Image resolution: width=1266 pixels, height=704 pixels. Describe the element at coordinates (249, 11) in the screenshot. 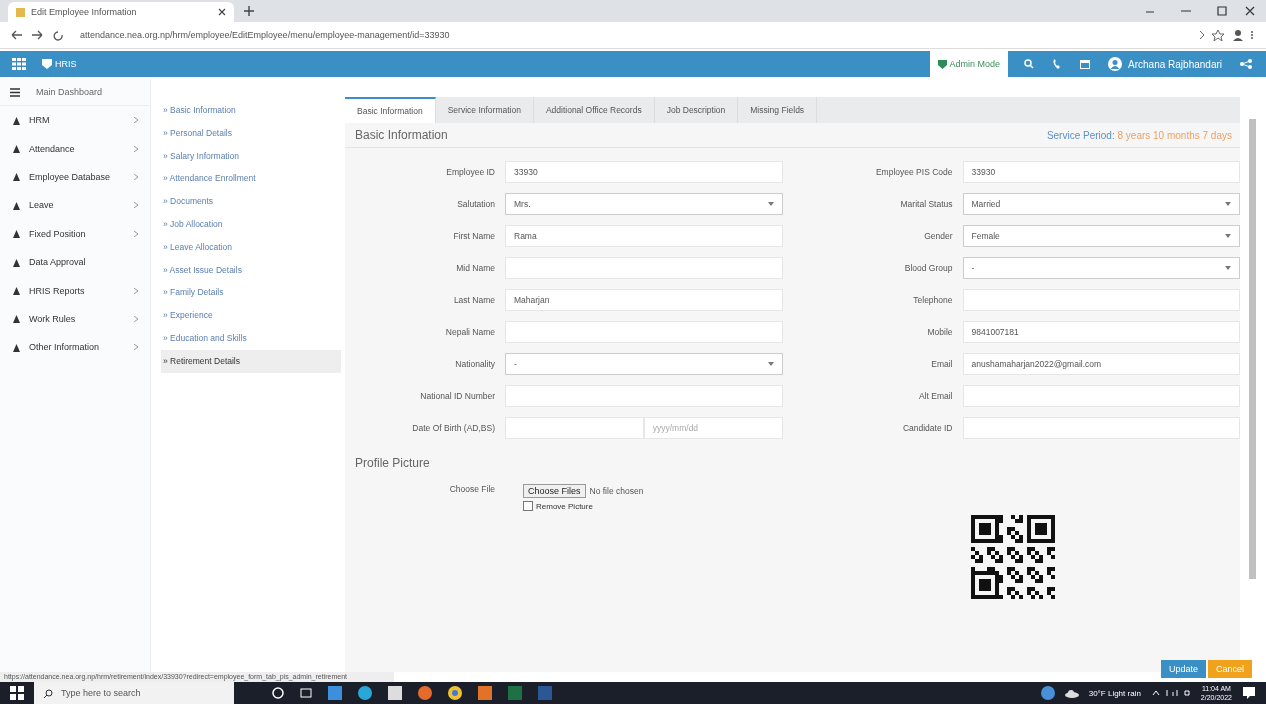

I see `new-tab-icon` at that location.